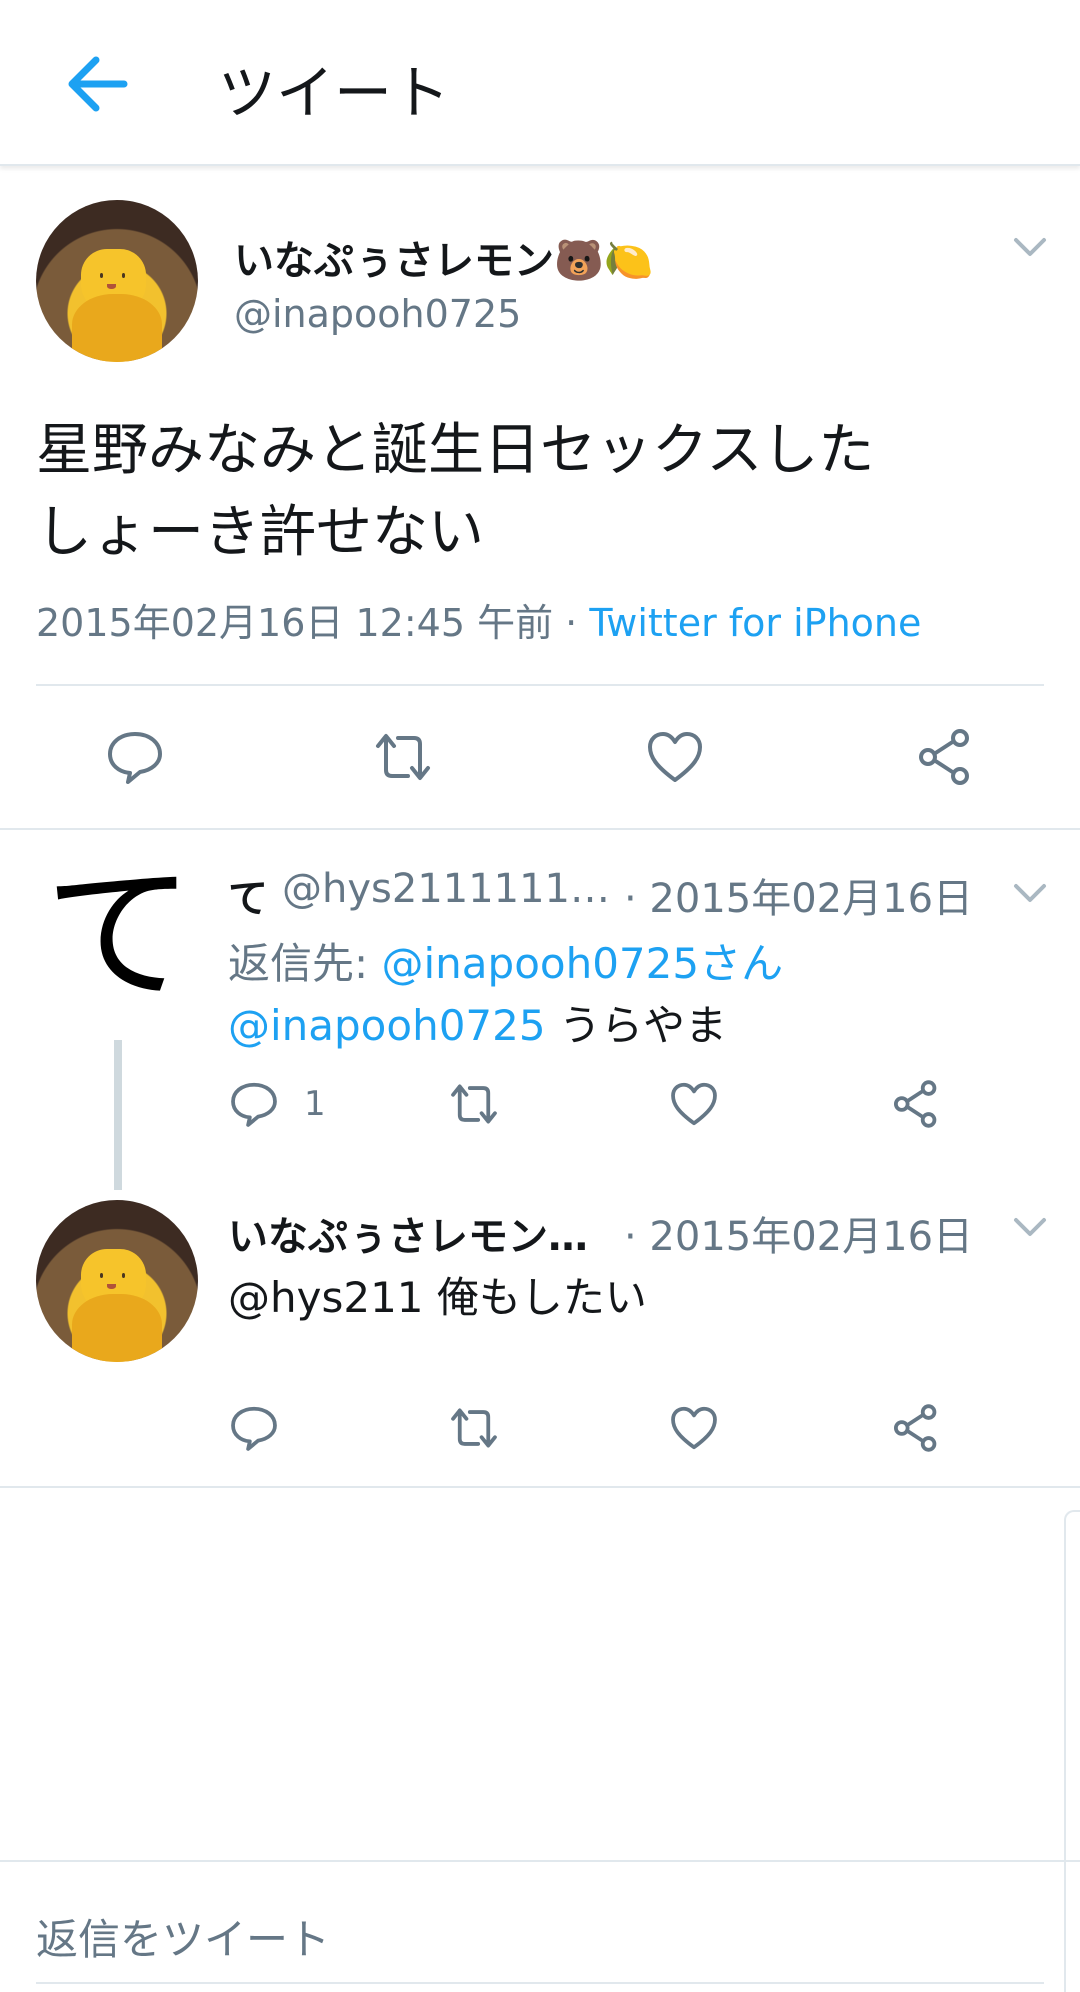 Image resolution: width=1080 pixels, height=1992 pixels. Describe the element at coordinates (799, 1237) in the screenshot. I see `reply2-date: · 2015年02月16日` at that location.